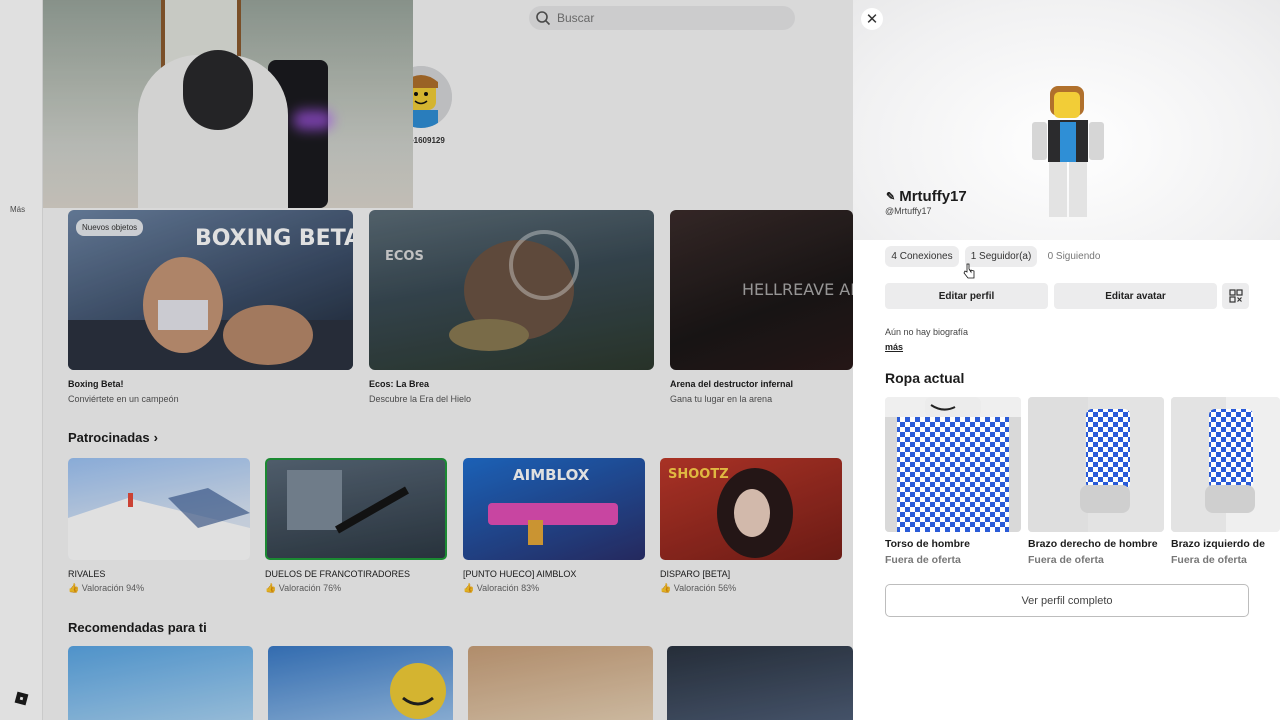  Describe the element at coordinates (303, 588) in the screenshot. I see `sponsored-rating-1: 👍 Valoración 76%` at that location.